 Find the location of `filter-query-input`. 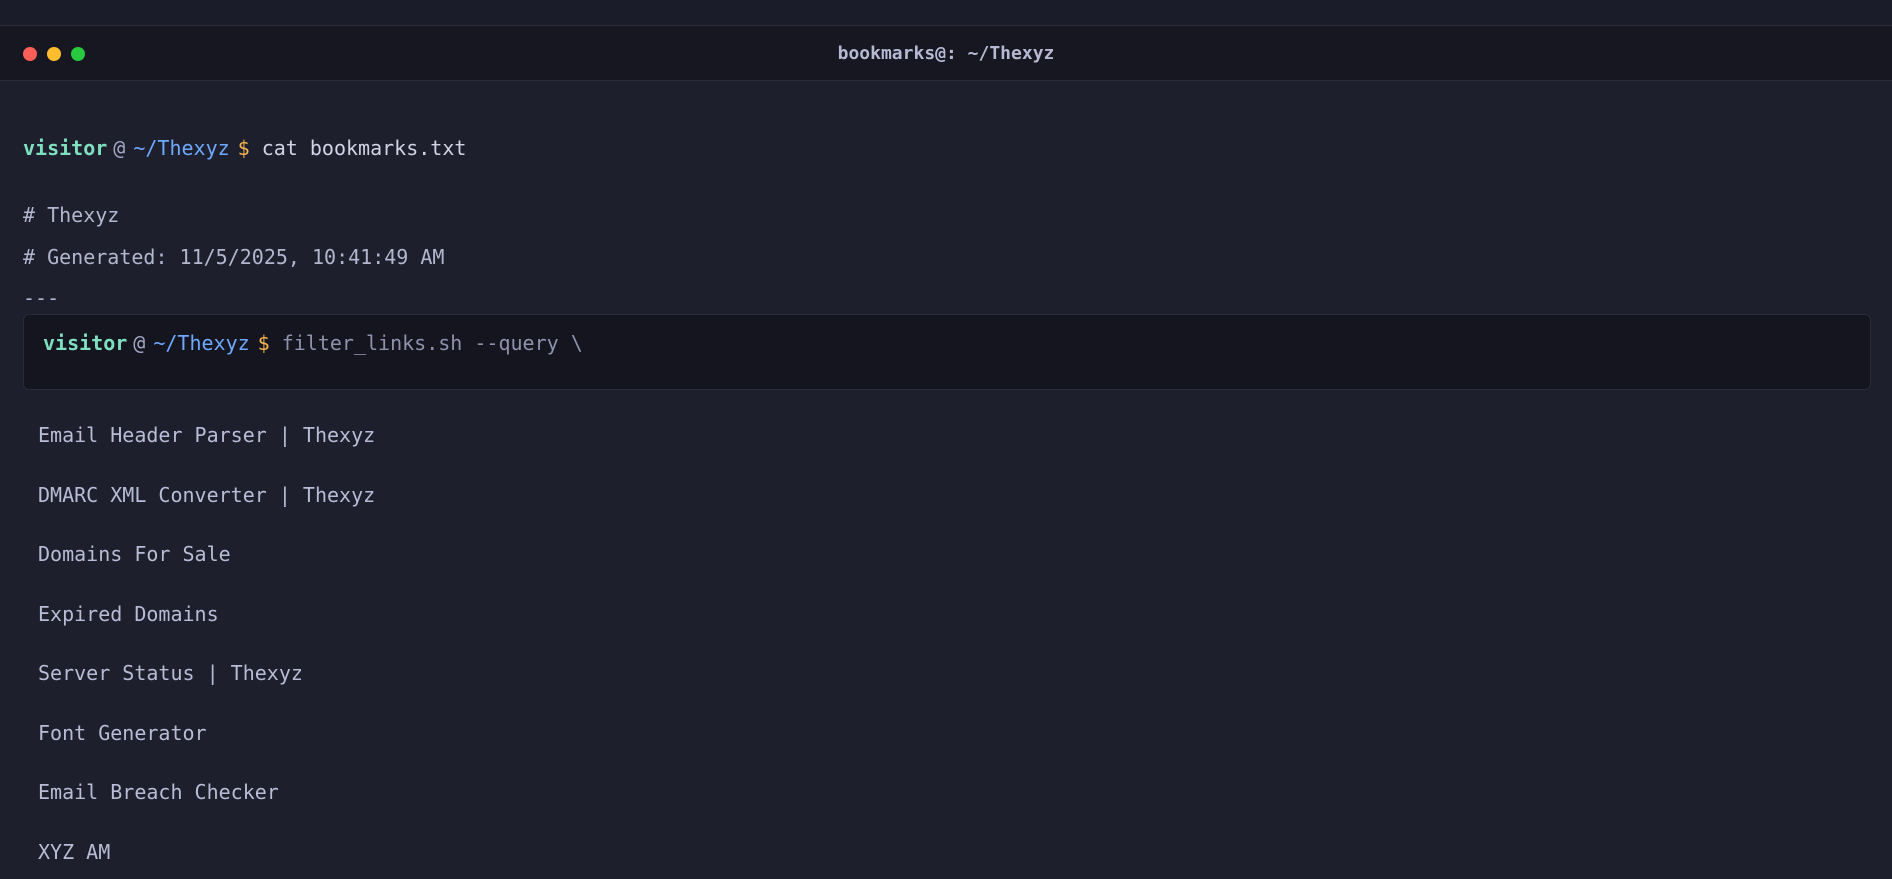

filter-query-input is located at coordinates (582, 343).